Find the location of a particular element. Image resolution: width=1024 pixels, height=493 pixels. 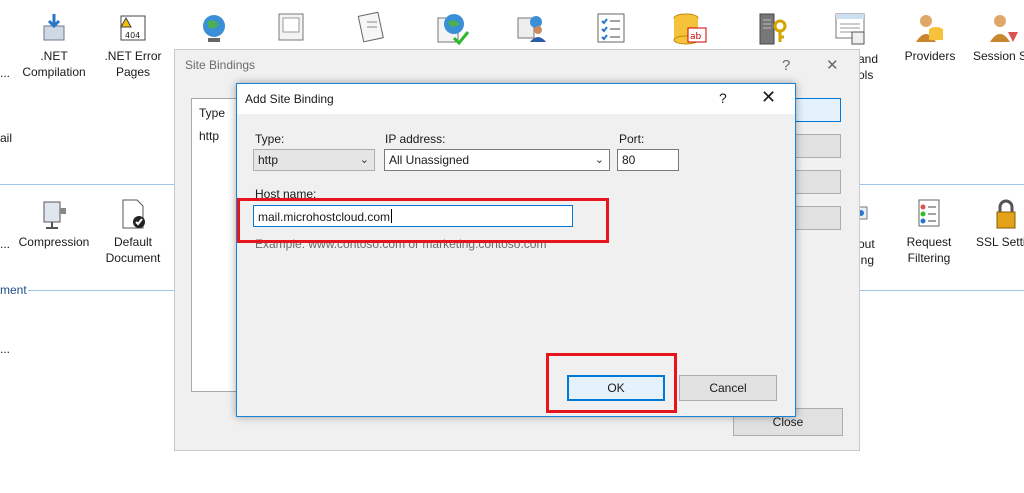

ok-button-highlight is located at coordinates (611, 383).